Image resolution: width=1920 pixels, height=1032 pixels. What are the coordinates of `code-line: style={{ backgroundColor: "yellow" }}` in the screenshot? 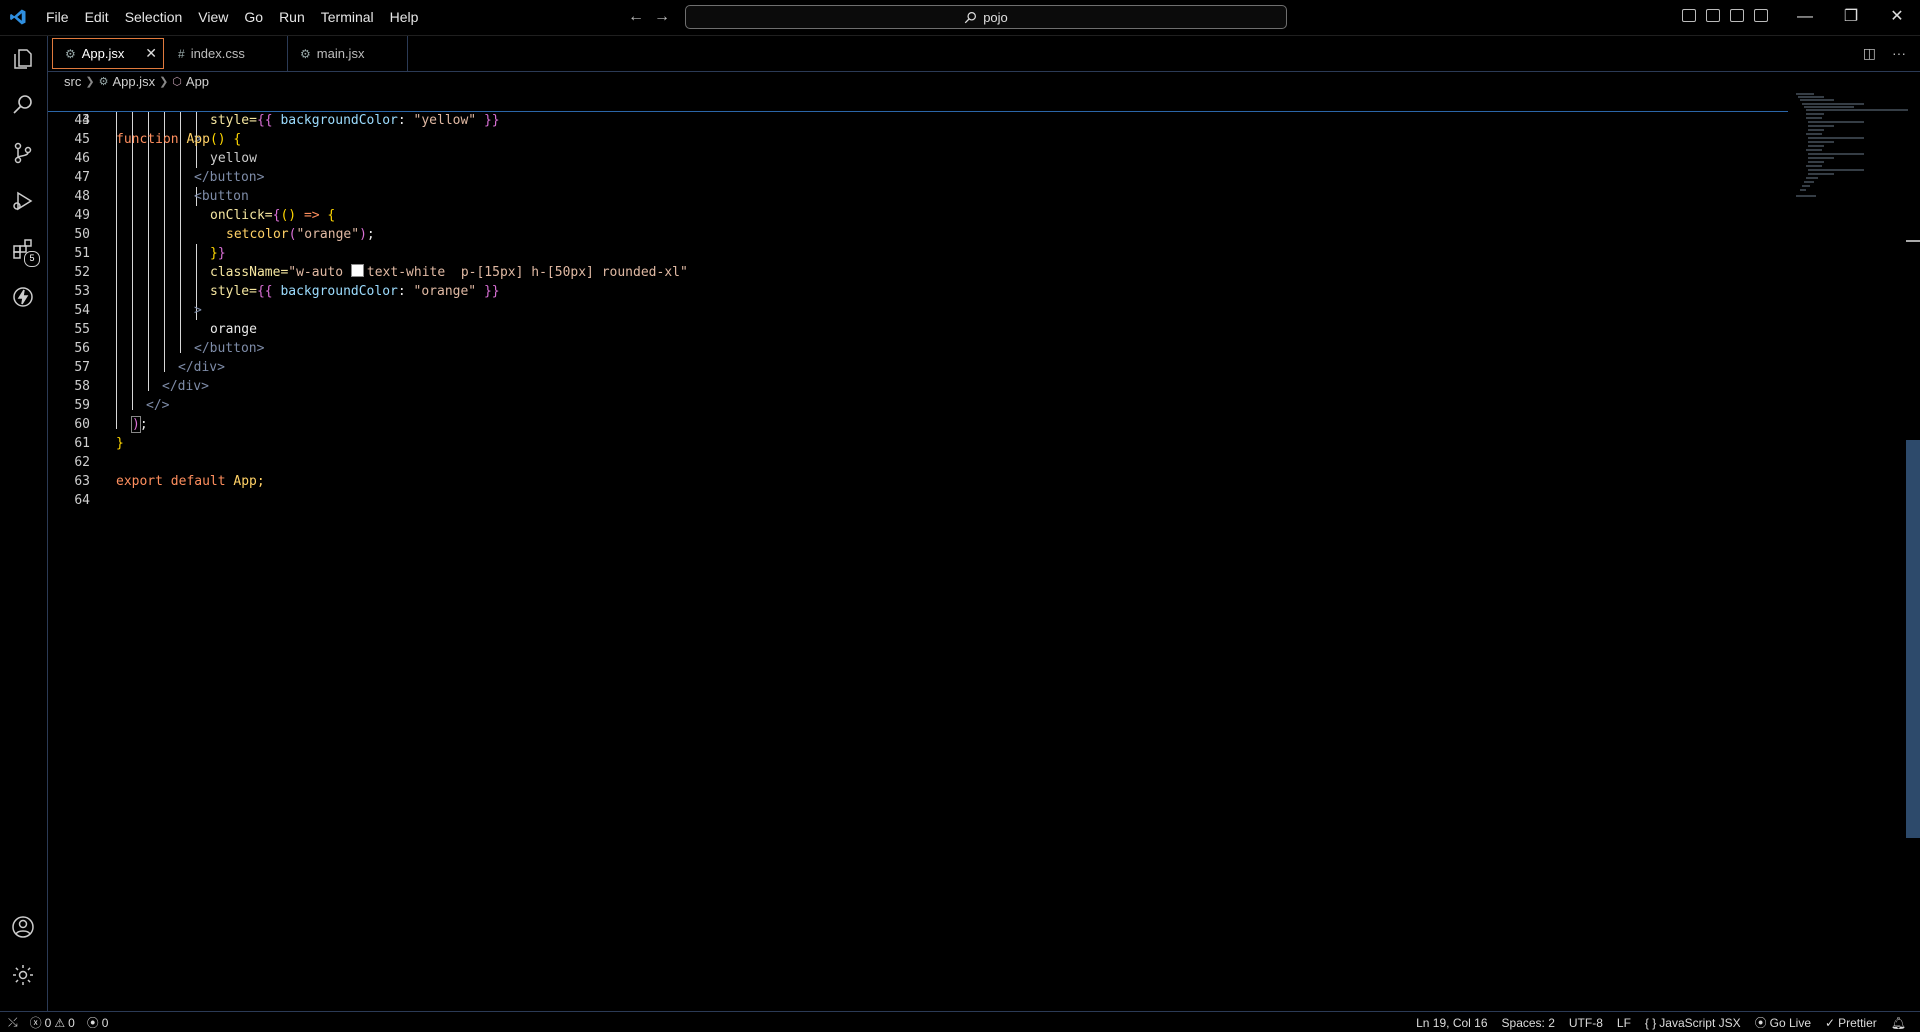 It's located at (355, 120).